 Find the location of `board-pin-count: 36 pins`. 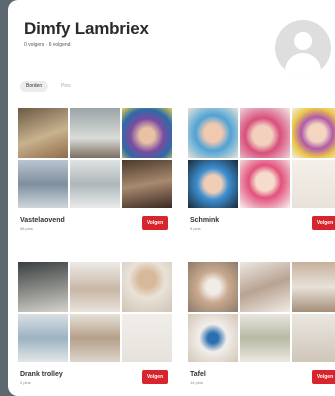

board-pin-count: 36 pins is located at coordinates (26, 228).